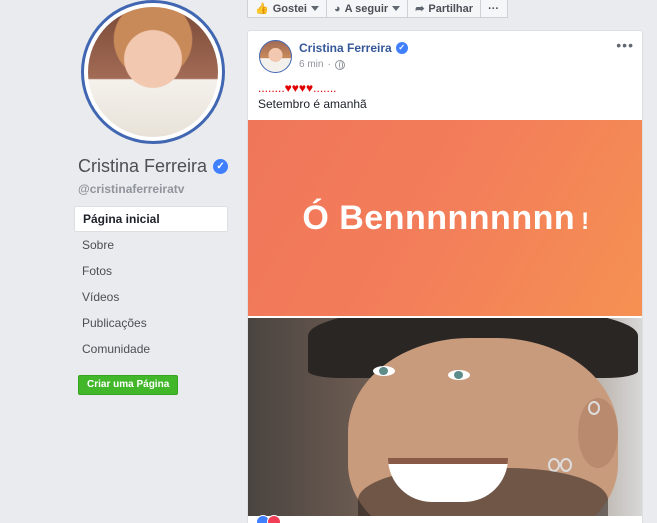  What do you see at coordinates (337, 8) in the screenshot?
I see `rss-icon: ◕` at bounding box center [337, 8].